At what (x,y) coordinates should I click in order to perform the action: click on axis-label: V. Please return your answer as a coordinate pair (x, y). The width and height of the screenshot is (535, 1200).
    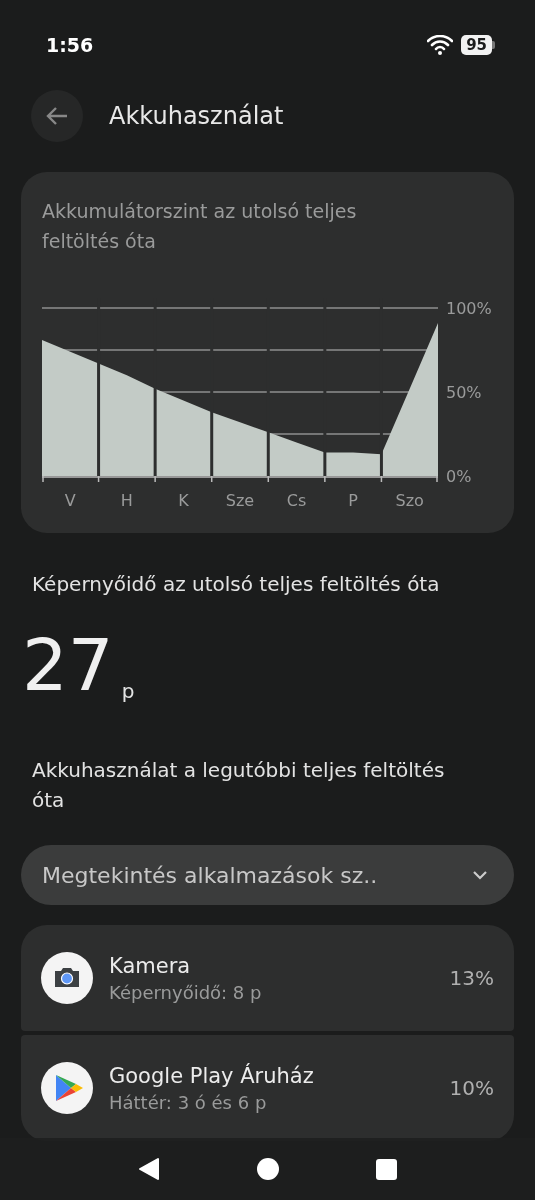
    Looking at the image, I should click on (70, 500).